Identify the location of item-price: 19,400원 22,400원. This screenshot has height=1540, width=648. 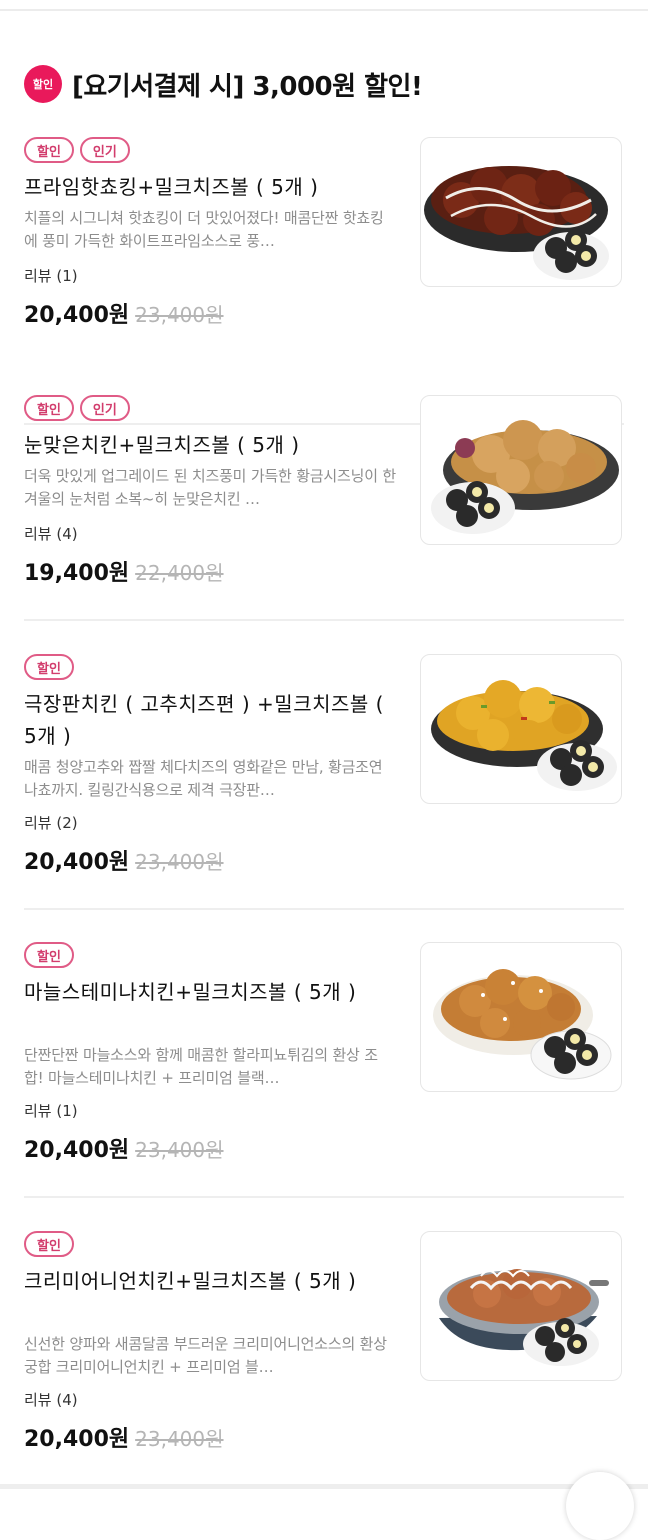
(124, 571).